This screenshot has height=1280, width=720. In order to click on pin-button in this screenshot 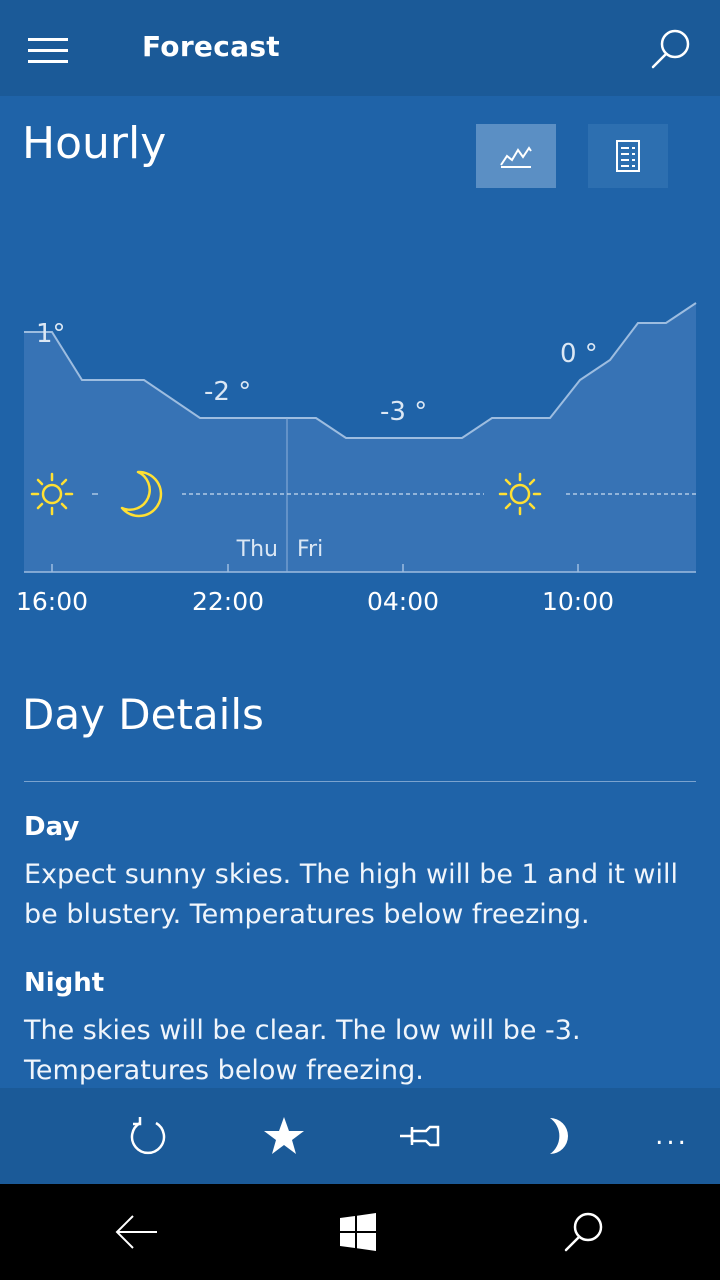, I will do `click(420, 1136)`.